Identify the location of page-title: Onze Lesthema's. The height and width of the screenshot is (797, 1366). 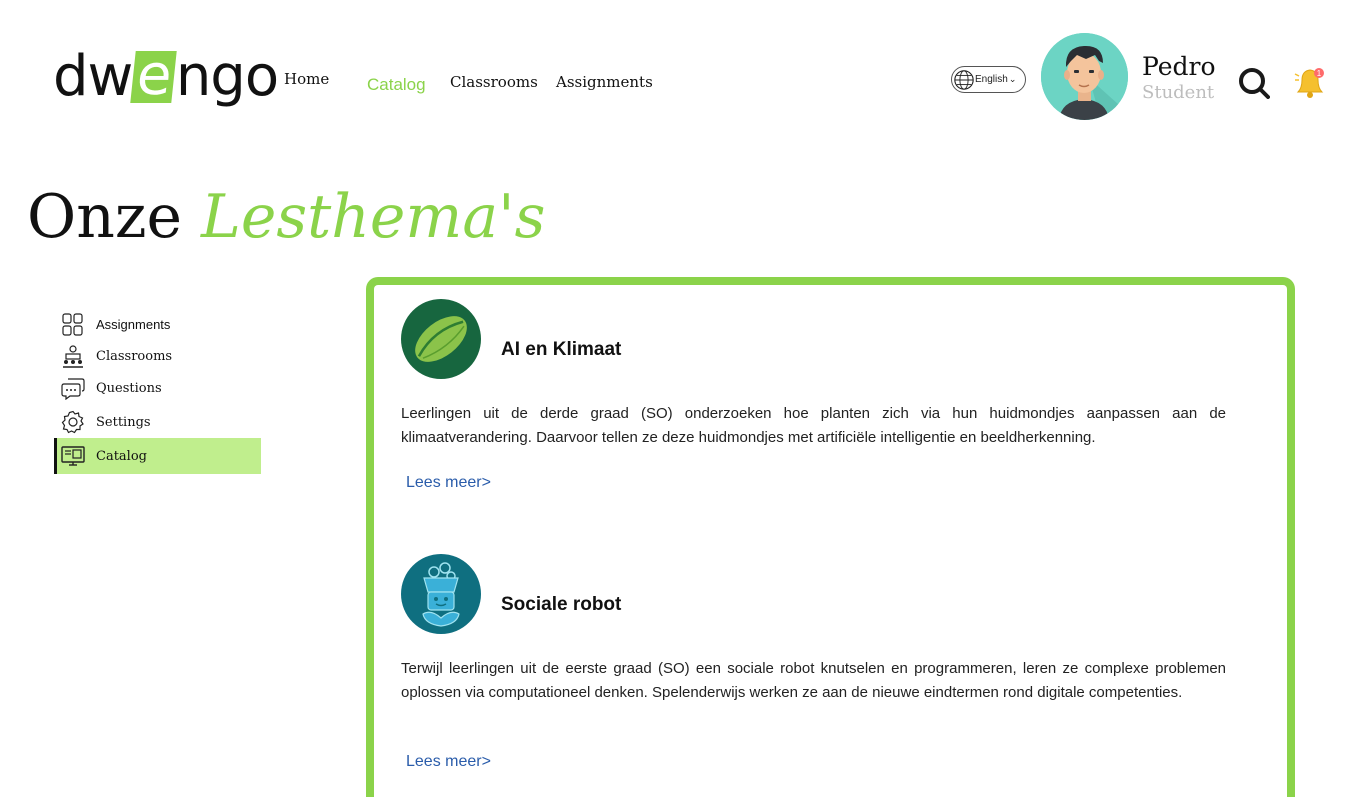
(286, 217).